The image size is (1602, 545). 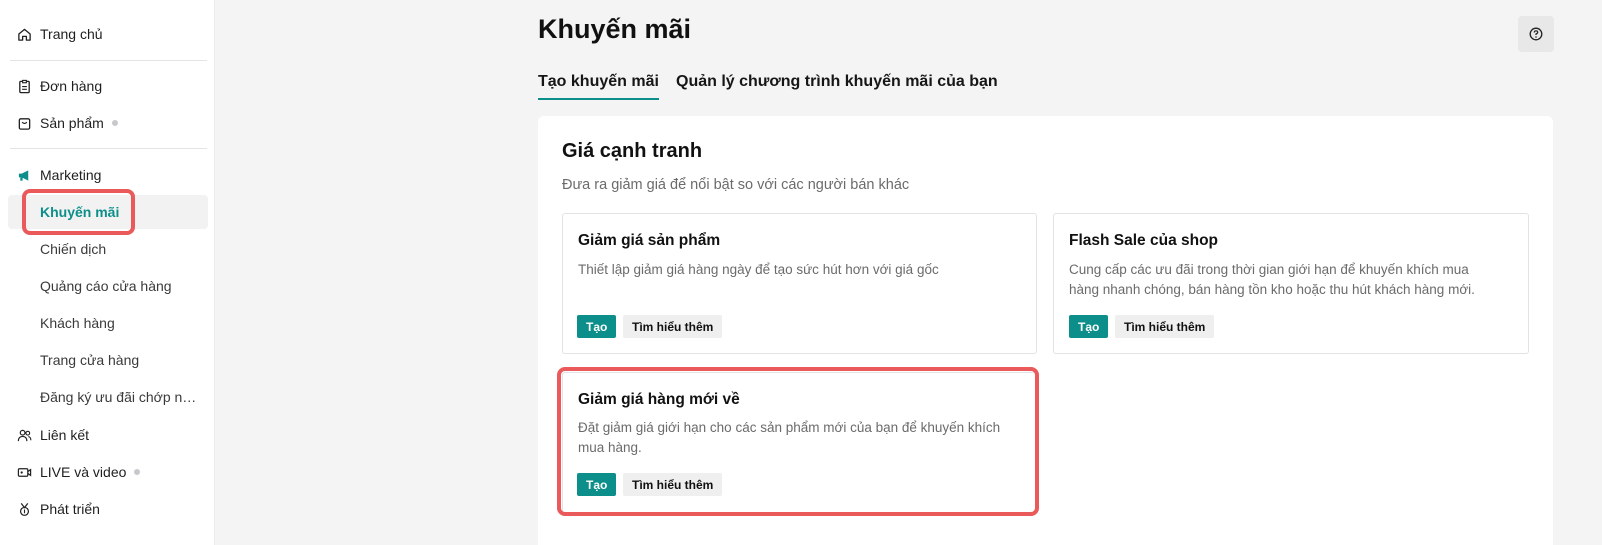 I want to click on sidebar-item-label: Quảng cáo cửa hàng, so click(x=106, y=286).